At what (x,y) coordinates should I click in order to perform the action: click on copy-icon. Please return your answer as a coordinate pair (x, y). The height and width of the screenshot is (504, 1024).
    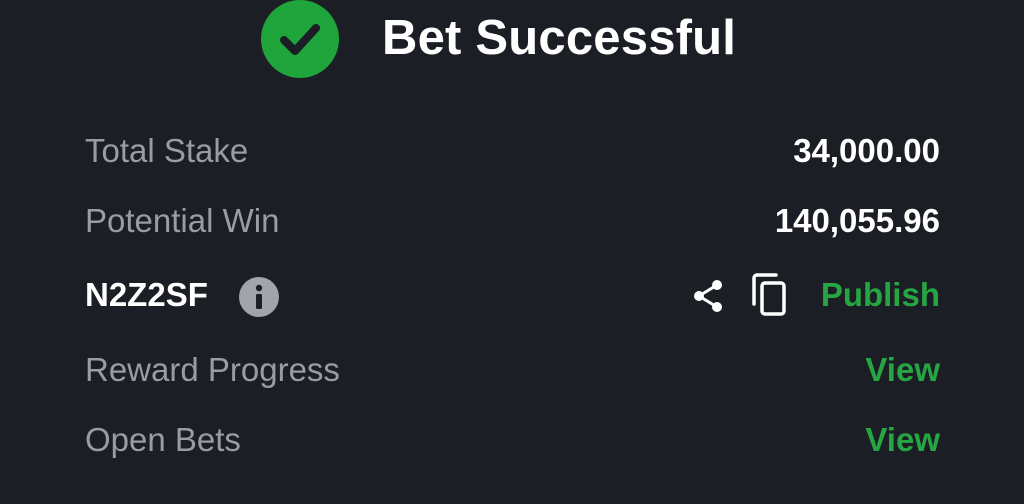
    Looking at the image, I should click on (770, 295).